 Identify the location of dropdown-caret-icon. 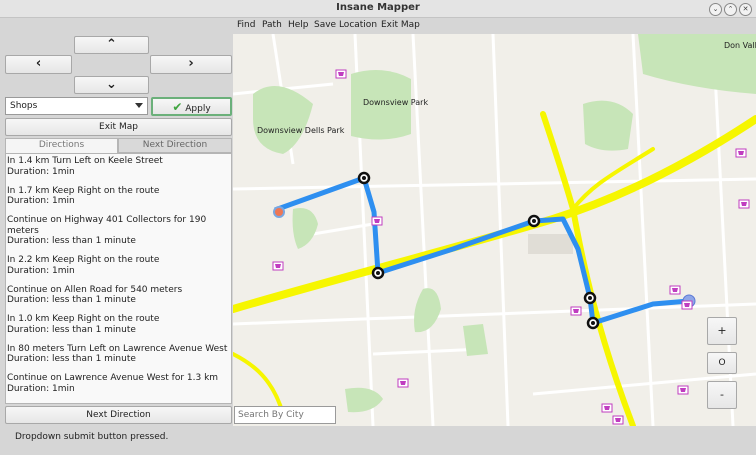
(139, 105).